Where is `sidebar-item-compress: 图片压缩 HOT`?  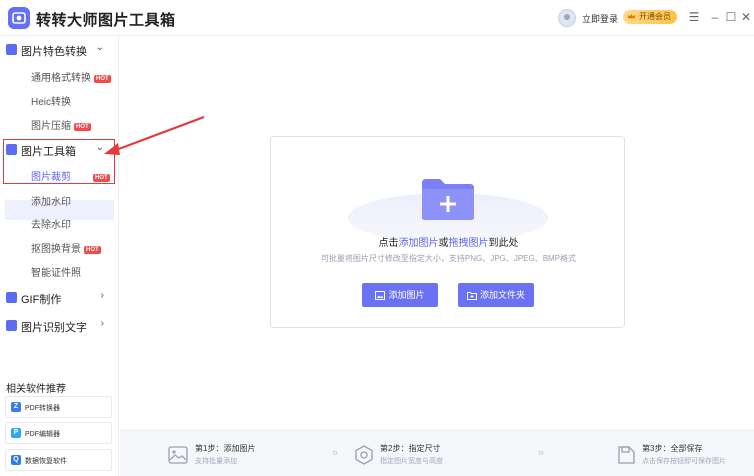
sidebar-item-compress: 图片压缩 HOT is located at coordinates (61, 124).